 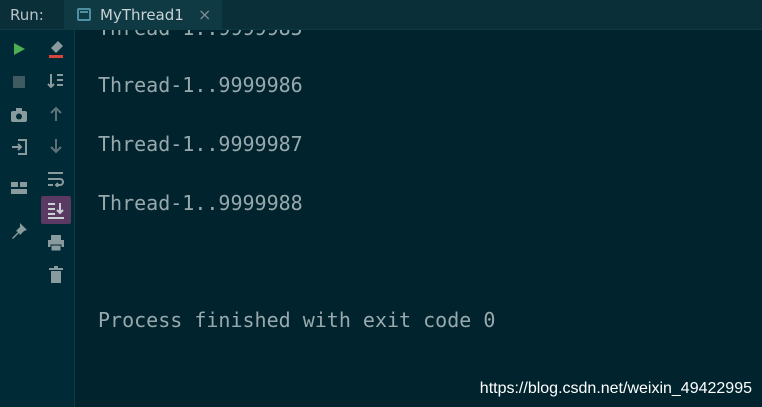 What do you see at coordinates (200, 85) in the screenshot?
I see `console-line: Thread-1..9999986` at bounding box center [200, 85].